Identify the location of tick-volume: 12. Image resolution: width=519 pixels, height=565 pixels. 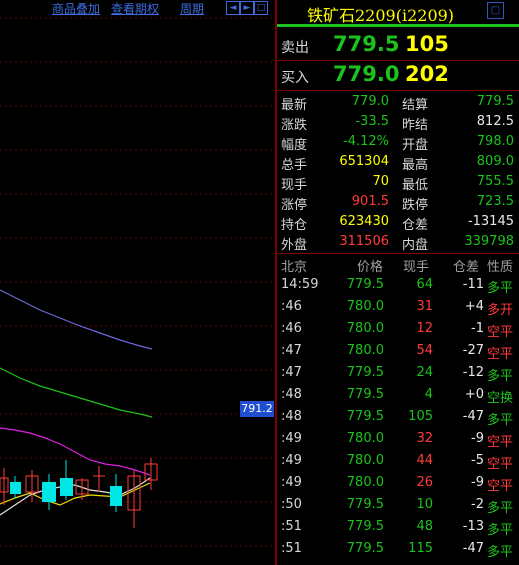
(424, 328).